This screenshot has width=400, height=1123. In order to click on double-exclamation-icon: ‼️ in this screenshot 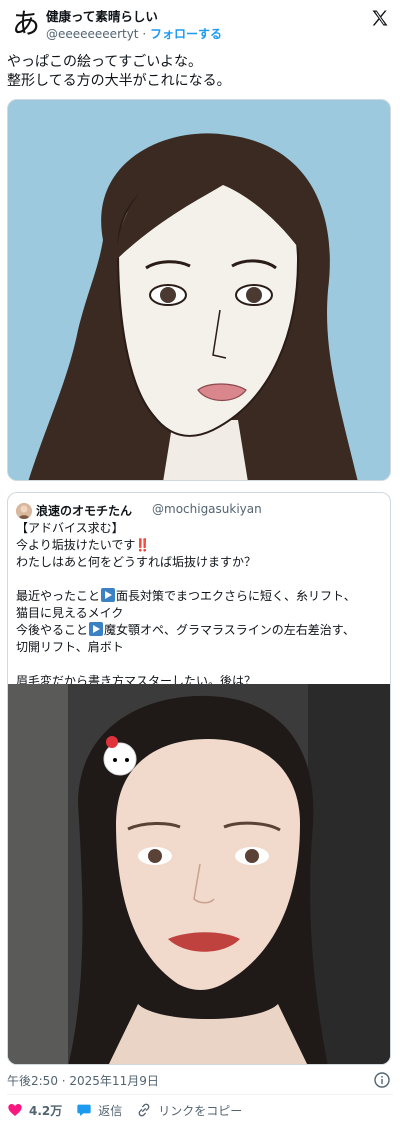, I will do `click(143, 545)`.